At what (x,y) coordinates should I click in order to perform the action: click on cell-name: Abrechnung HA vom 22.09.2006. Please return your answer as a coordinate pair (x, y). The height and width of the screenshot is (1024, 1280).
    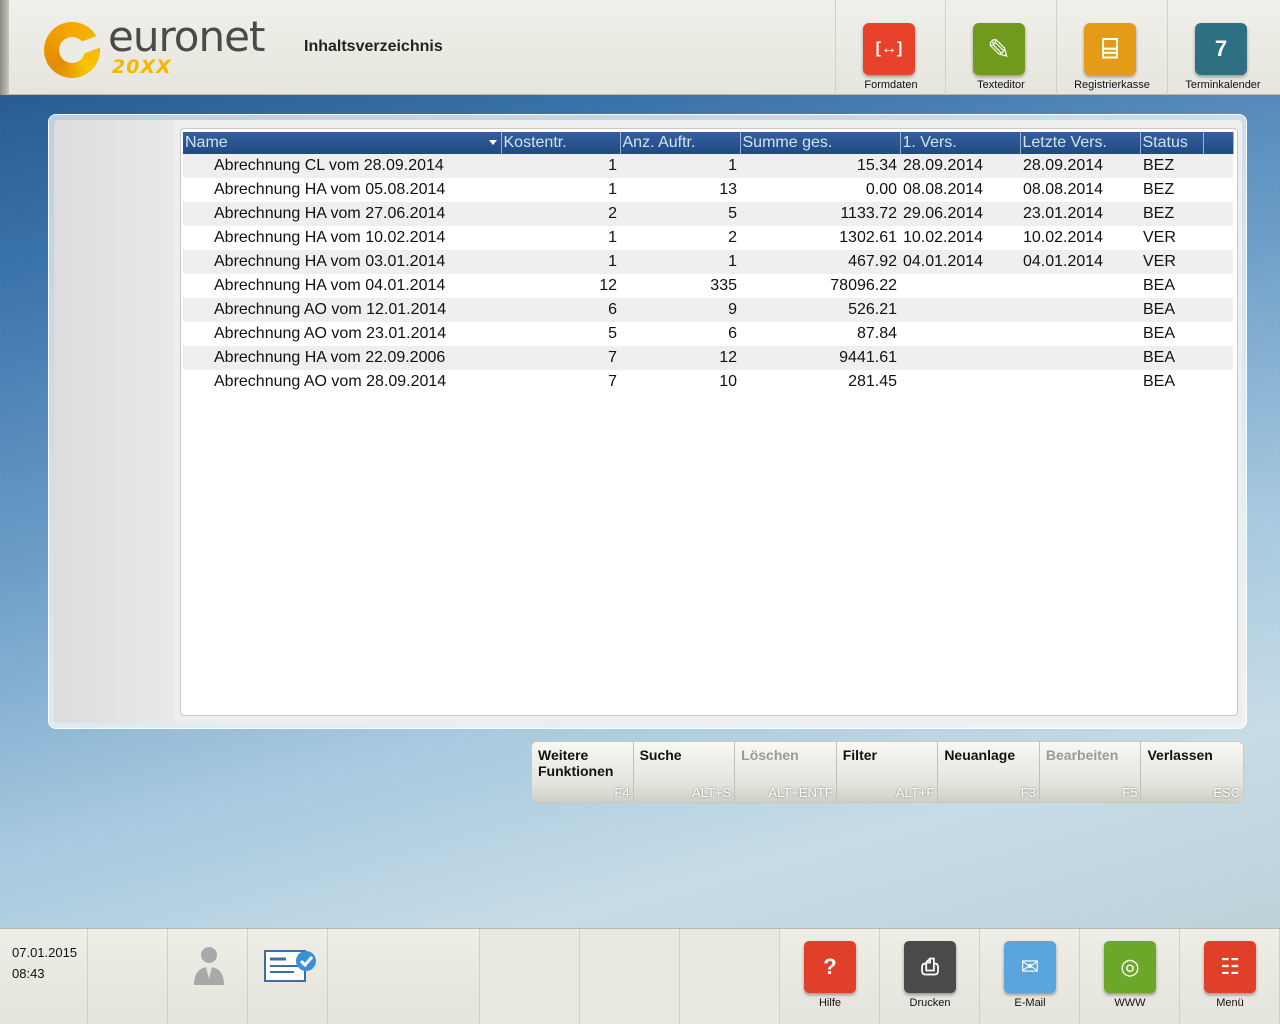
    Looking at the image, I should click on (342, 358).